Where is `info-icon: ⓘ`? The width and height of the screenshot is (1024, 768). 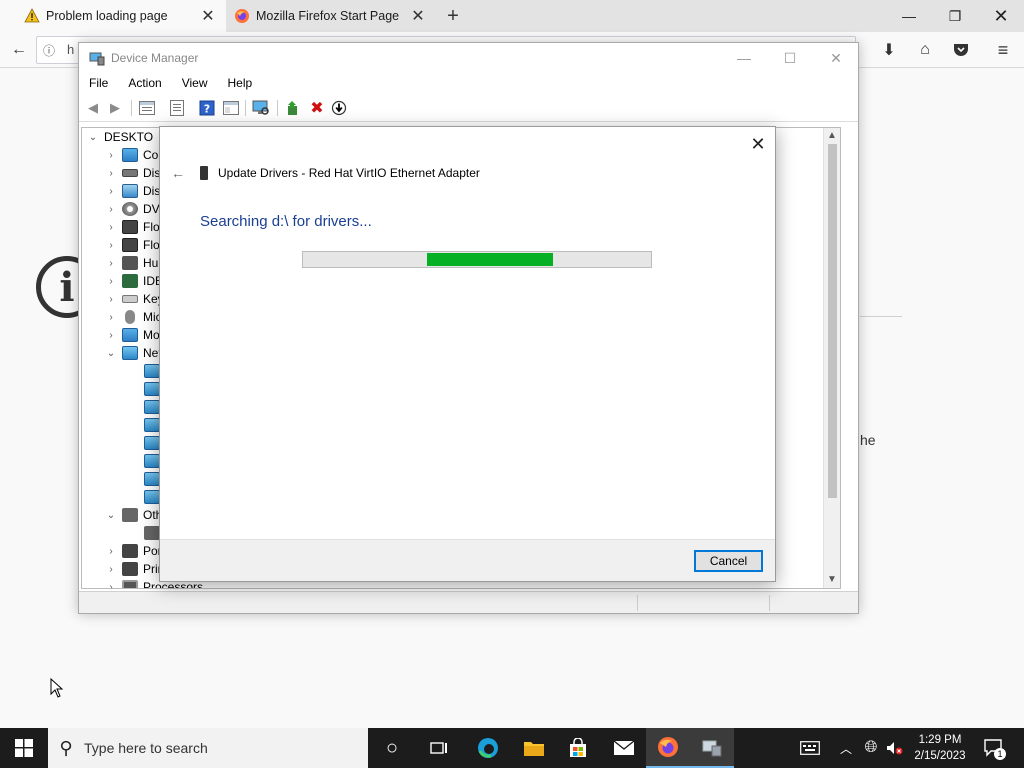 info-icon: ⓘ is located at coordinates (49, 50).